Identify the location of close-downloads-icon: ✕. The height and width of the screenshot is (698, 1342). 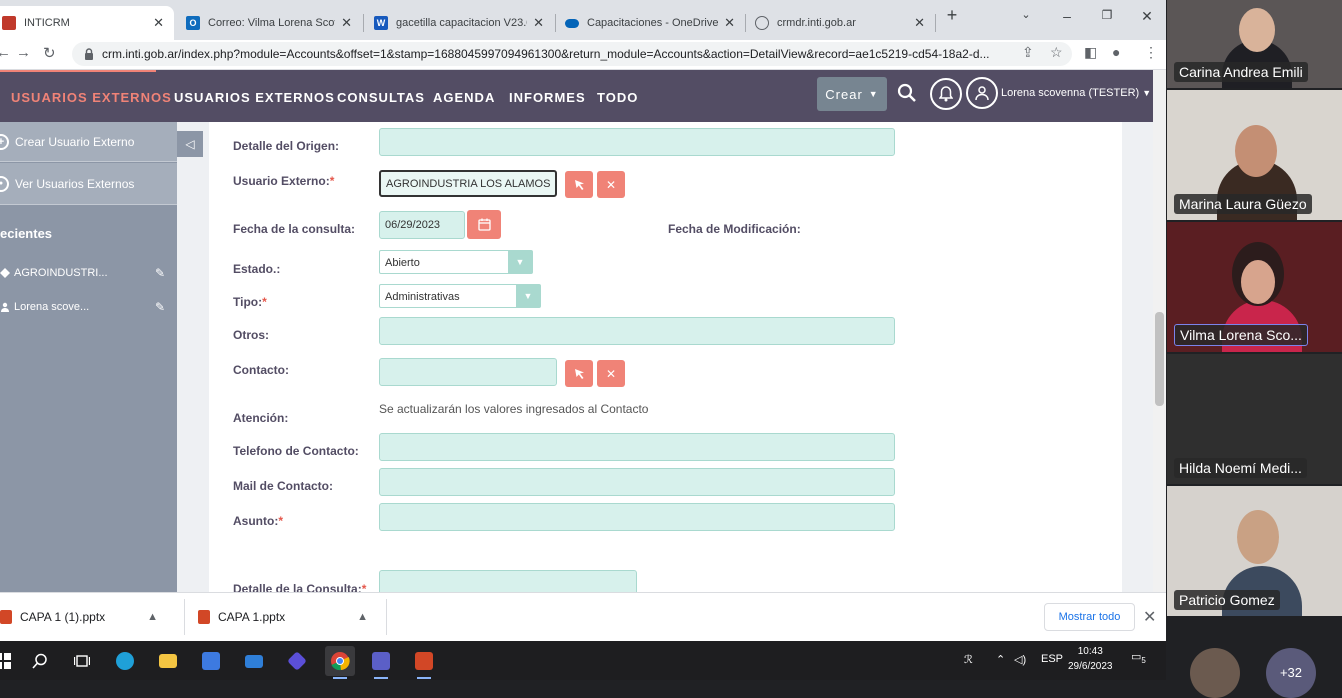
(1149, 617).